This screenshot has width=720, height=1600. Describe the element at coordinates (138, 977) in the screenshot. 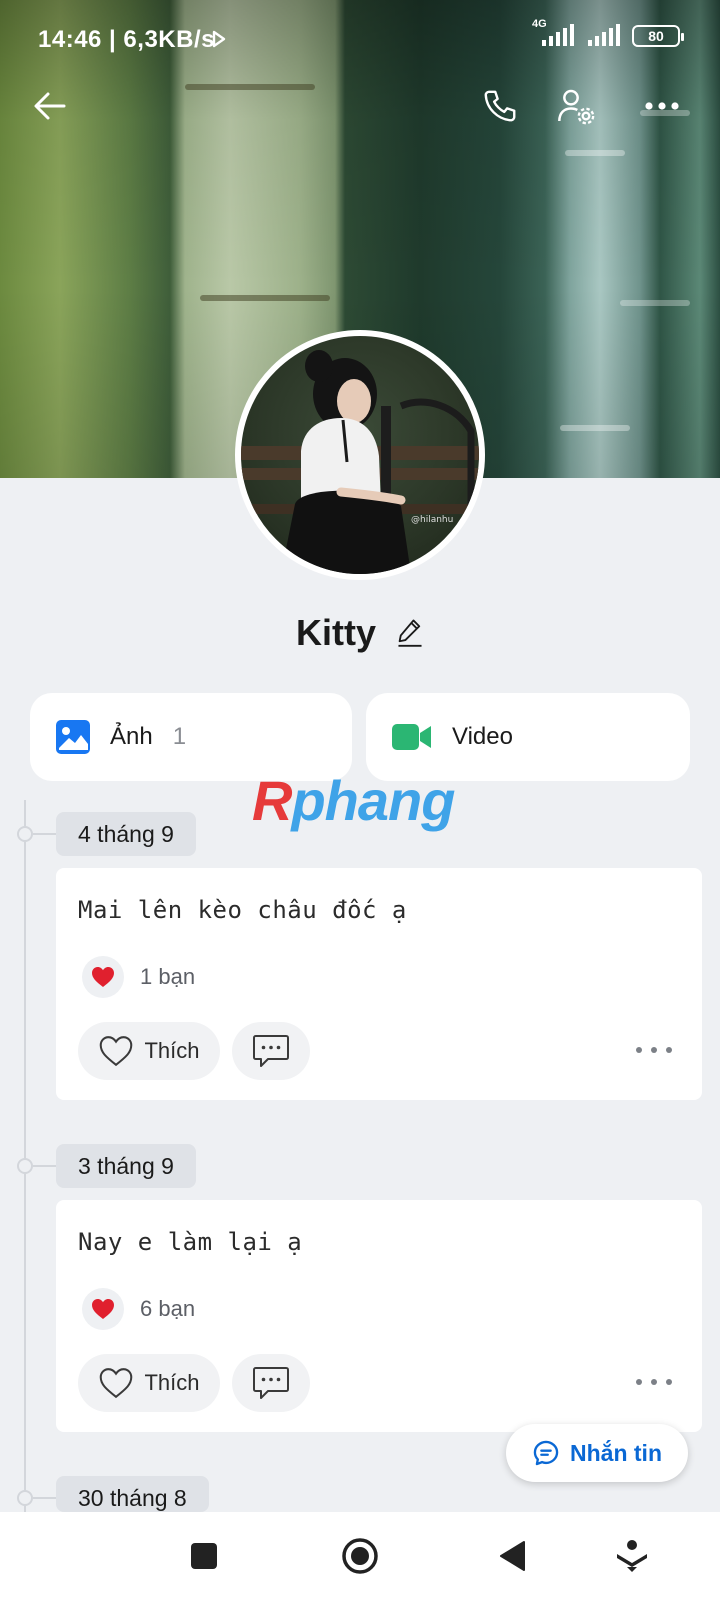

I see `reaction-summary: 1 bạn` at that location.